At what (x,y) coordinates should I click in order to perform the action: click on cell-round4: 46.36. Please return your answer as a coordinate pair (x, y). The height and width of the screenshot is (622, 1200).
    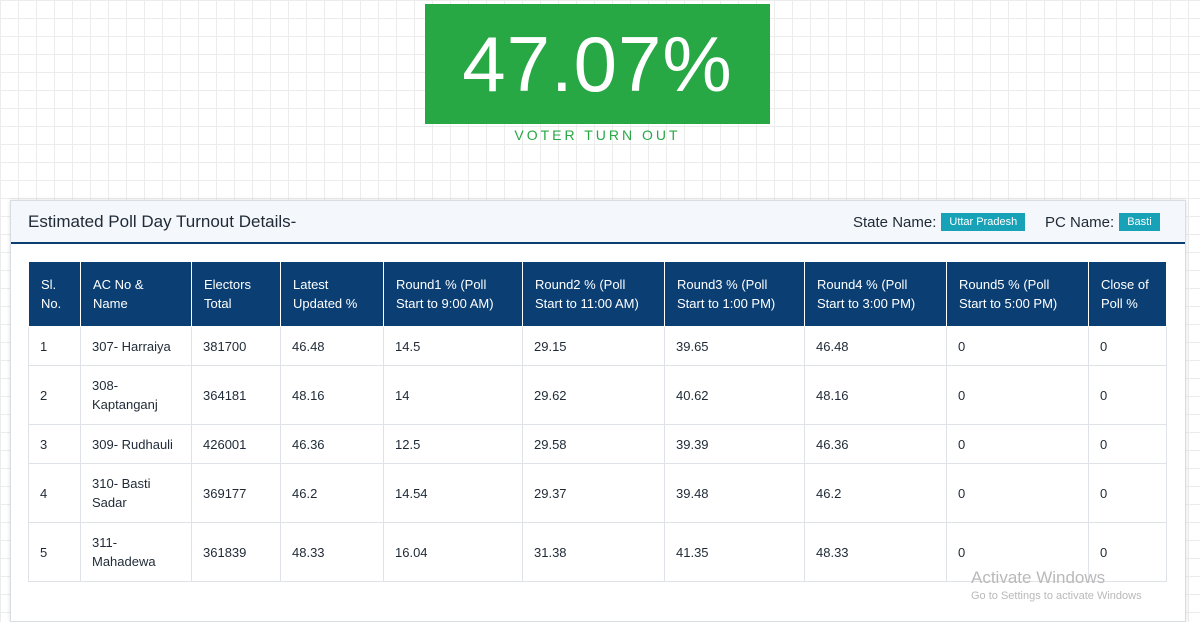
    Looking at the image, I should click on (875, 444).